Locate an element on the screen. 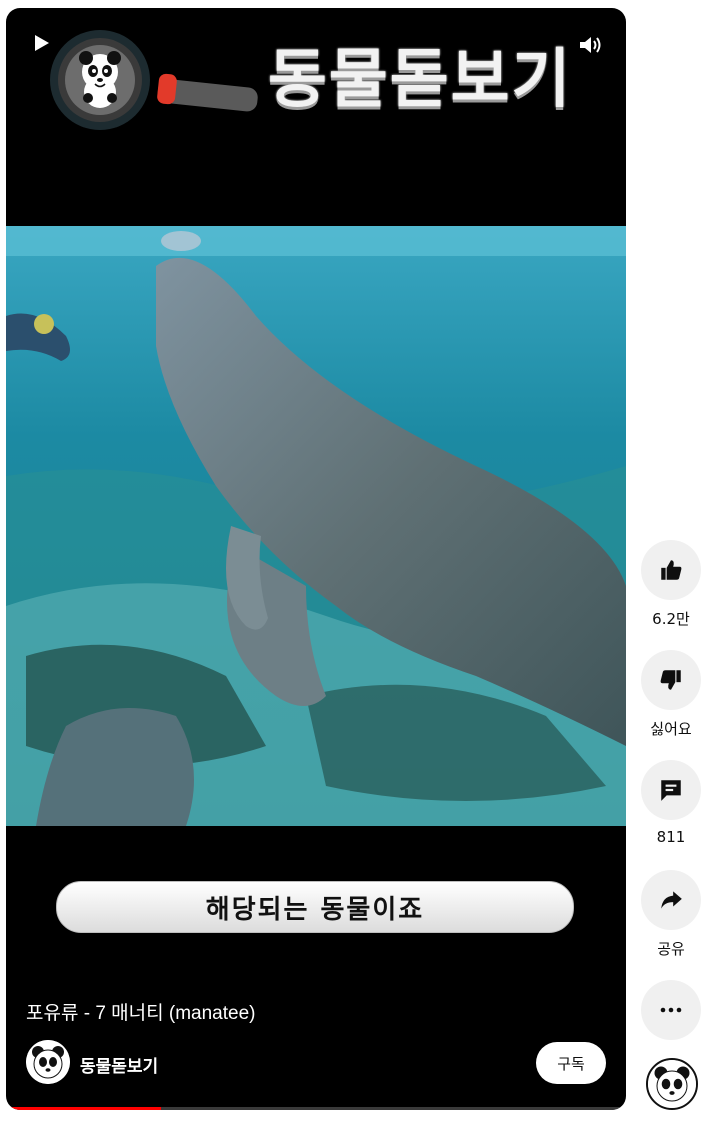 This screenshot has width=705, height=1122. comment-count: 811 is located at coordinates (671, 837).